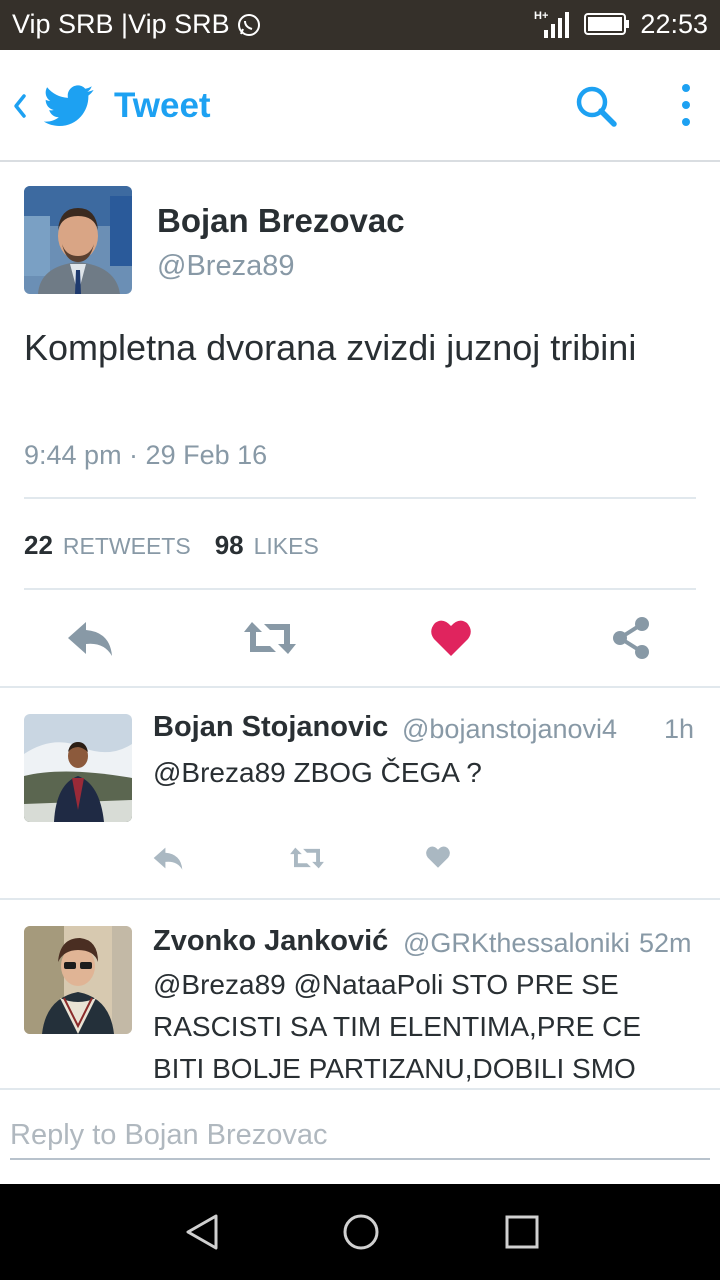 The width and height of the screenshot is (720, 1280). I want to click on tweet-stats: 22 RETWEETS 98 LIKES, so click(183, 545).